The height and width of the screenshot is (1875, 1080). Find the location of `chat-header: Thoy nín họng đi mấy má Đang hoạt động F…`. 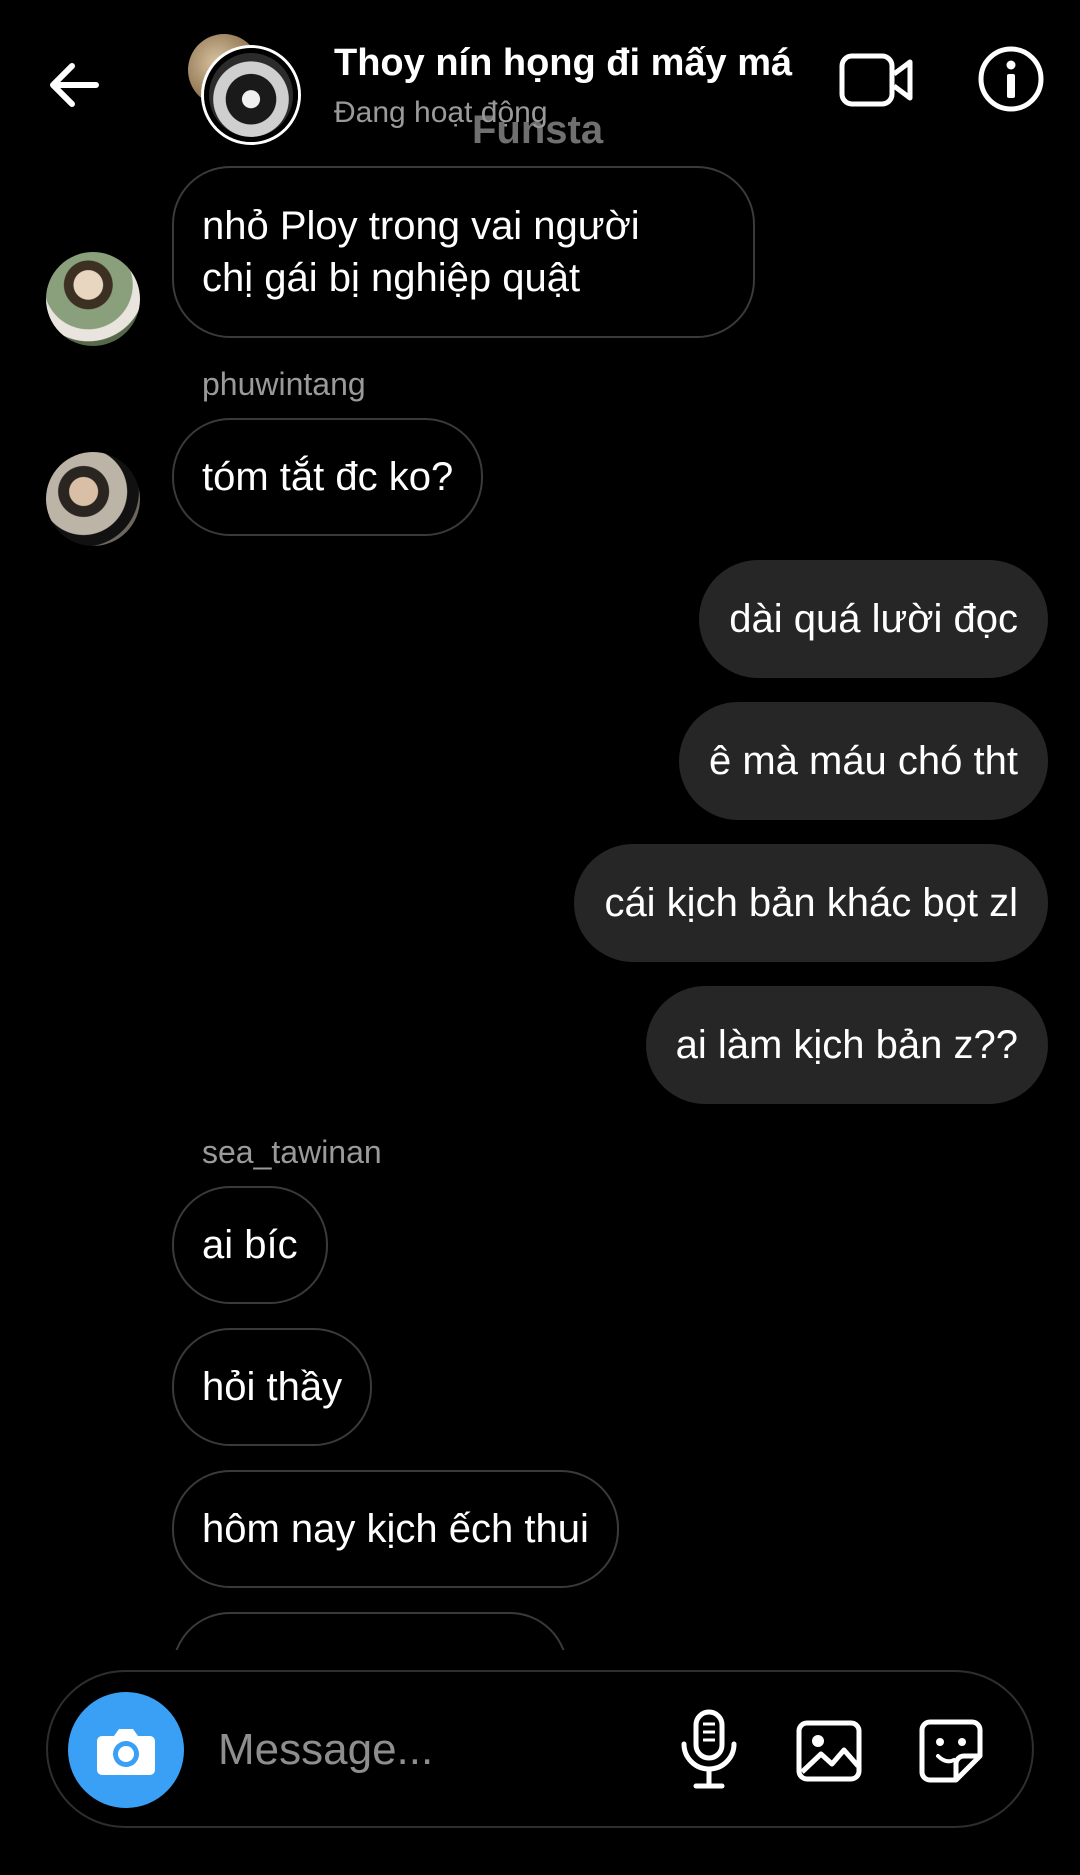

chat-header: Thoy nín họng đi mấy má Đang hoạt động F… is located at coordinates (540, 80).